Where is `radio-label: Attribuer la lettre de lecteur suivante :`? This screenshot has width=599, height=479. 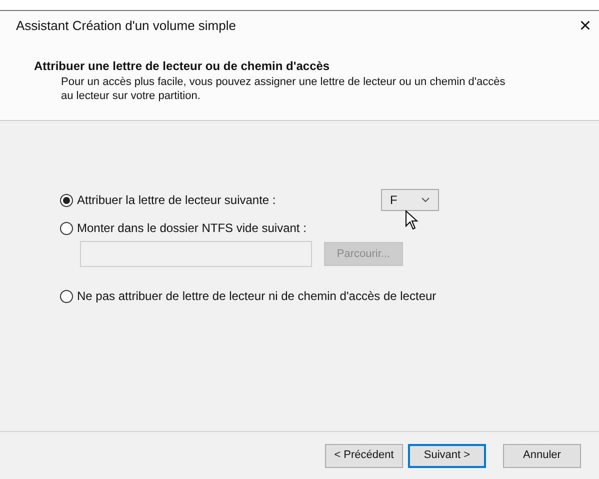 radio-label: Attribuer la lettre de lecteur suivante : is located at coordinates (176, 200).